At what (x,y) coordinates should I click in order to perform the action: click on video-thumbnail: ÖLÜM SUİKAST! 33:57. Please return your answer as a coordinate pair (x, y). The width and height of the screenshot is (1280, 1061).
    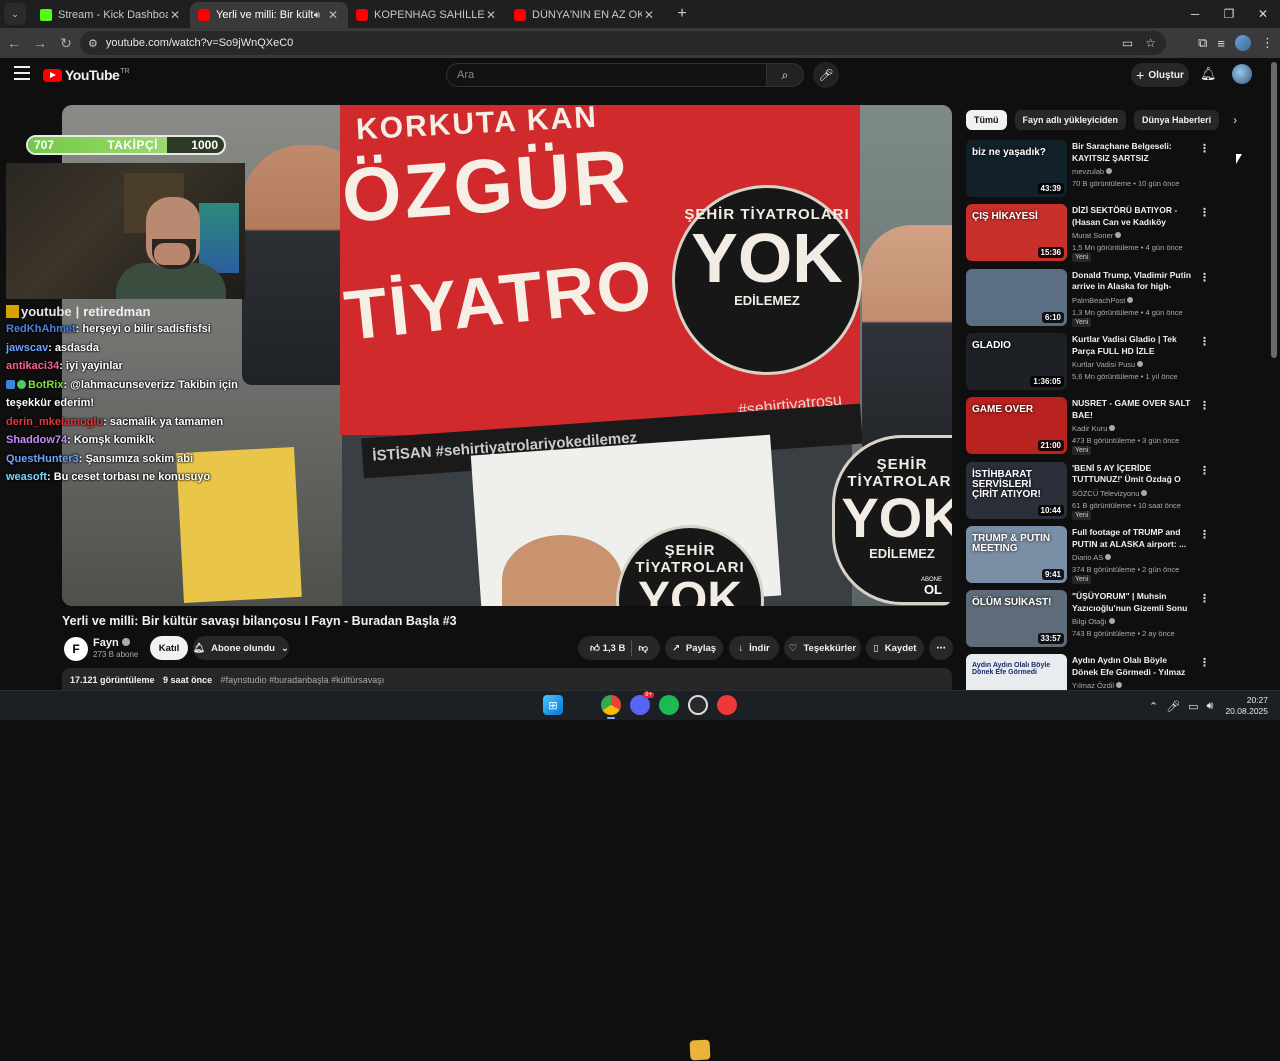
    Looking at the image, I should click on (1016, 619).